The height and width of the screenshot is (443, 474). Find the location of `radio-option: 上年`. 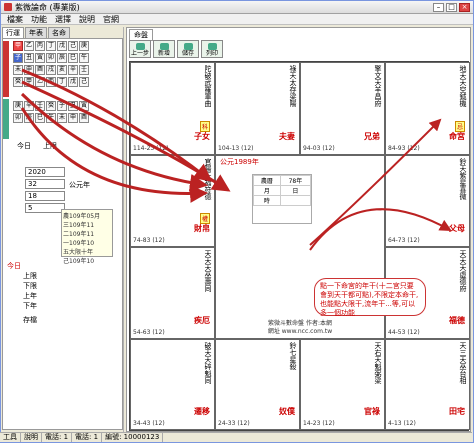

radio-option: 上年 is located at coordinates (30, 296).